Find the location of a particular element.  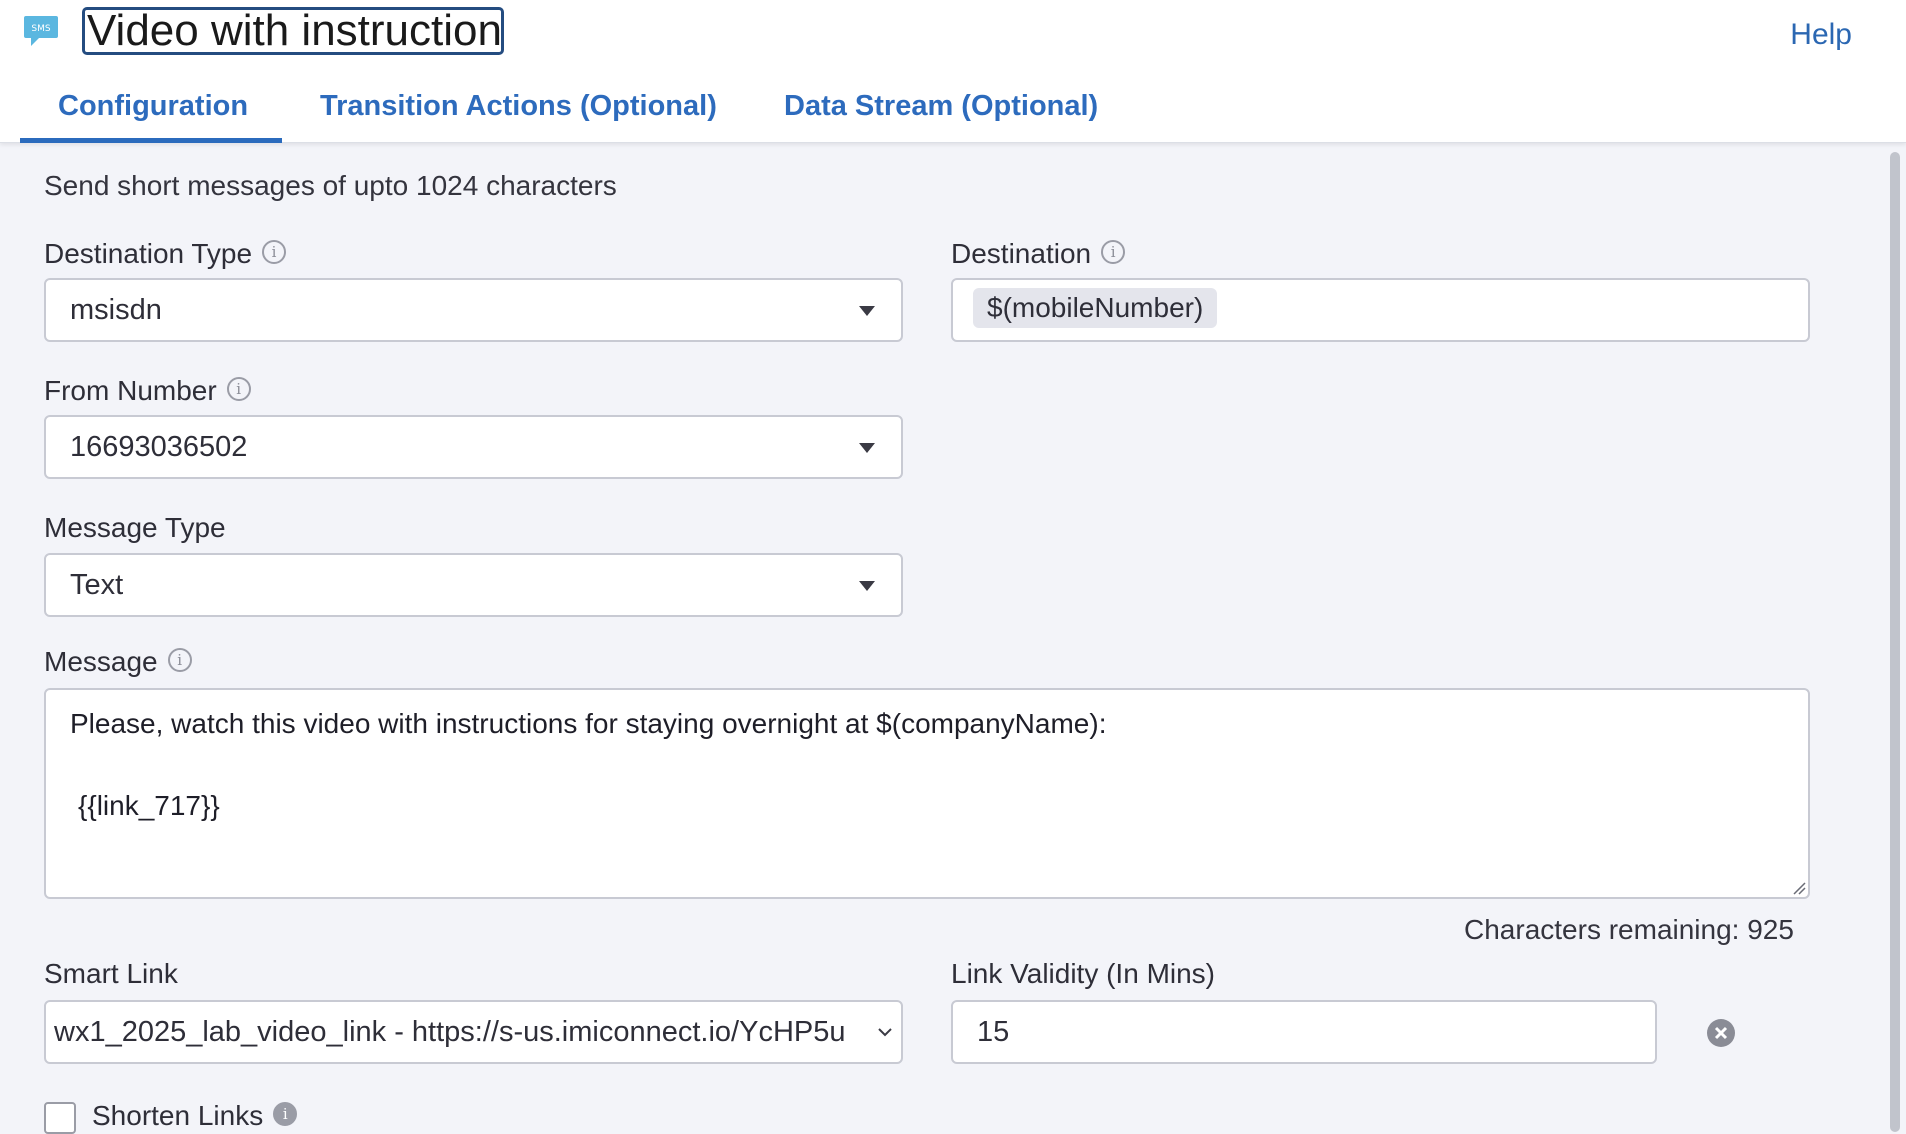

destination-type-select: msisdn is located at coordinates (473, 310).